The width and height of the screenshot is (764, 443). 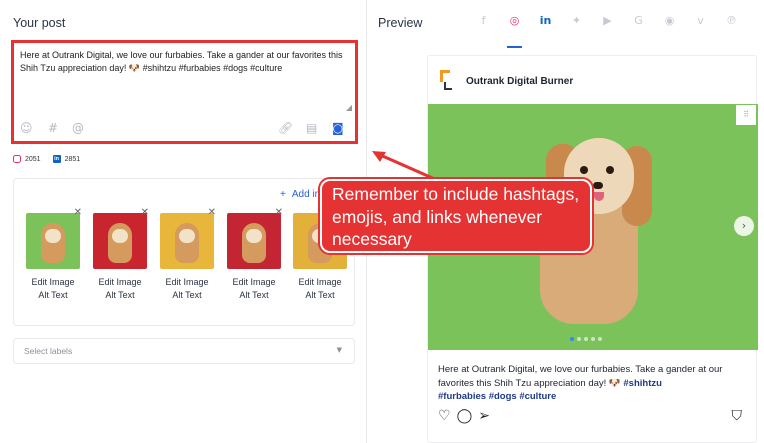 I want to click on next-image-icon: ›, so click(x=744, y=226).